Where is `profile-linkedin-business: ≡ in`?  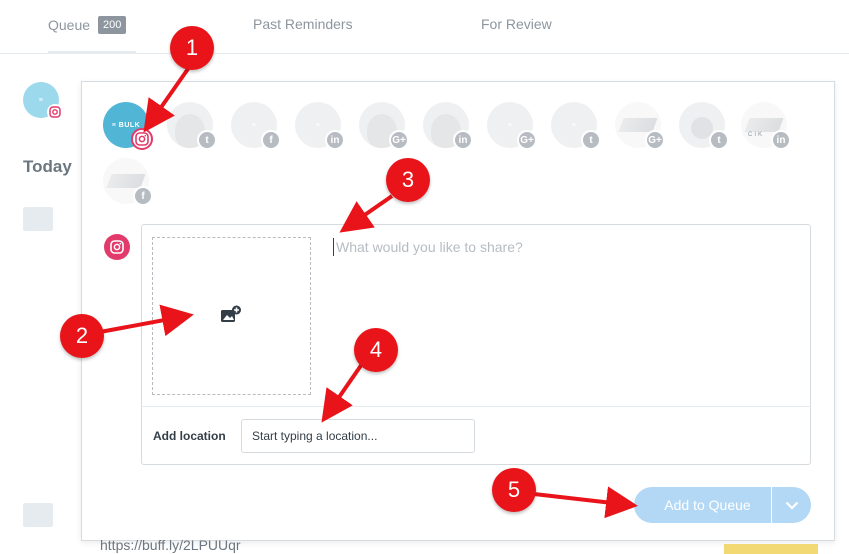 profile-linkedin-business: ≡ in is located at coordinates (320, 126).